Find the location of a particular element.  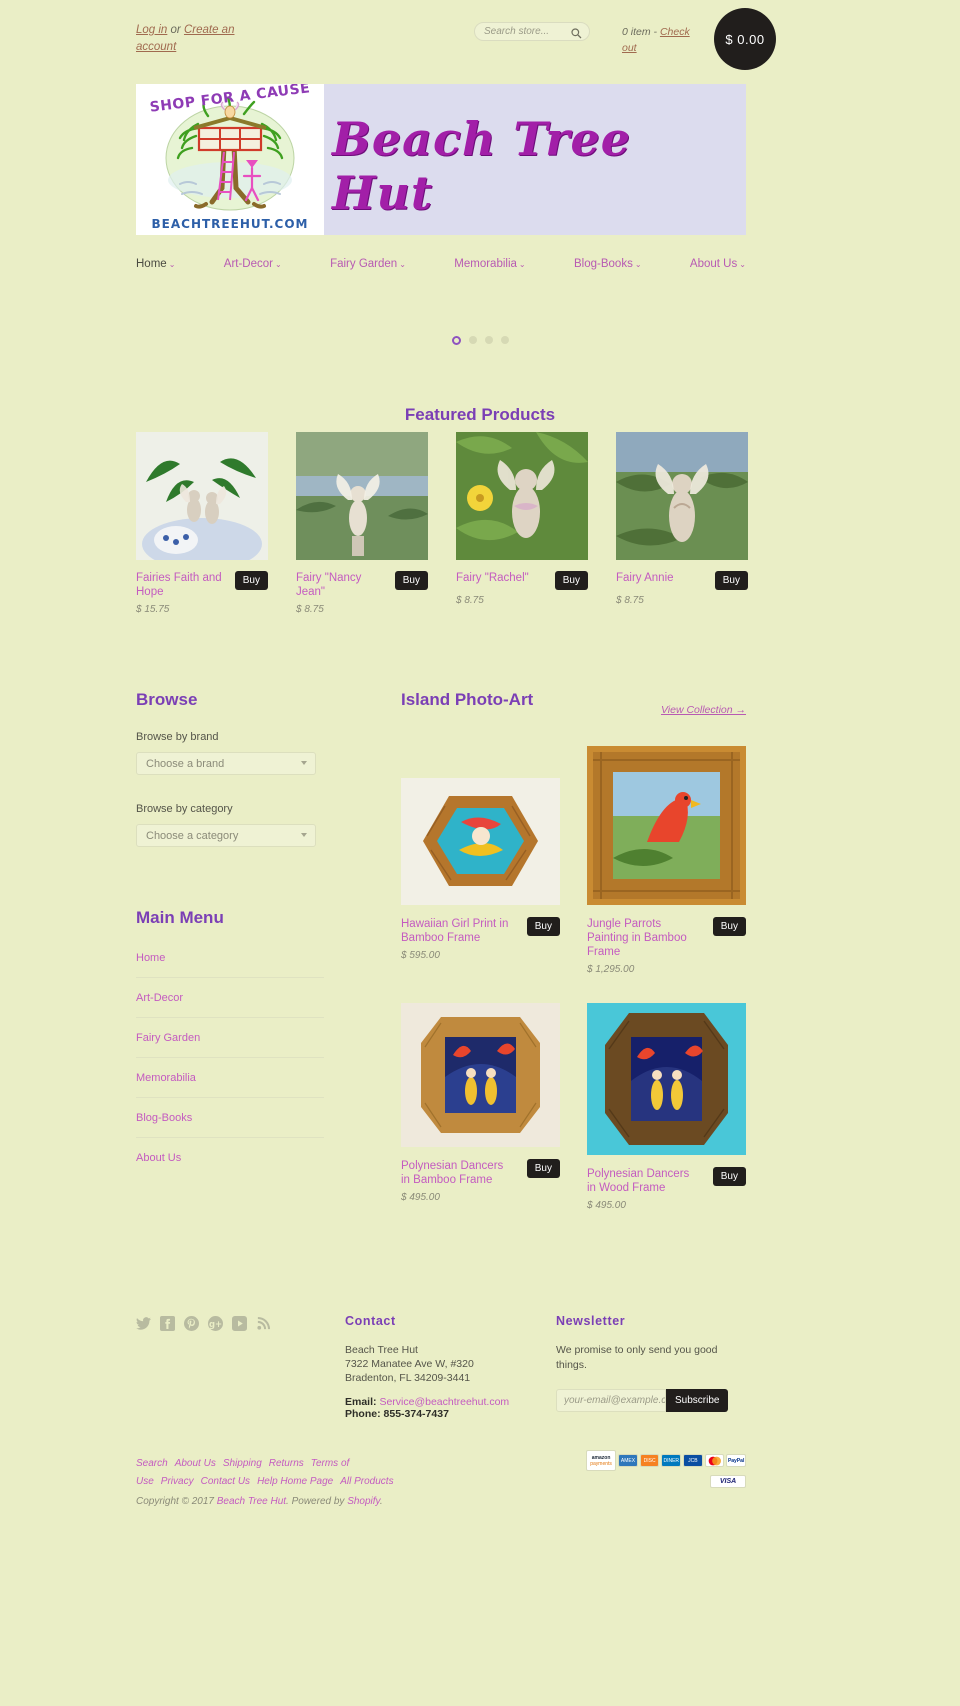

facebook-icon is located at coordinates (167, 1323).